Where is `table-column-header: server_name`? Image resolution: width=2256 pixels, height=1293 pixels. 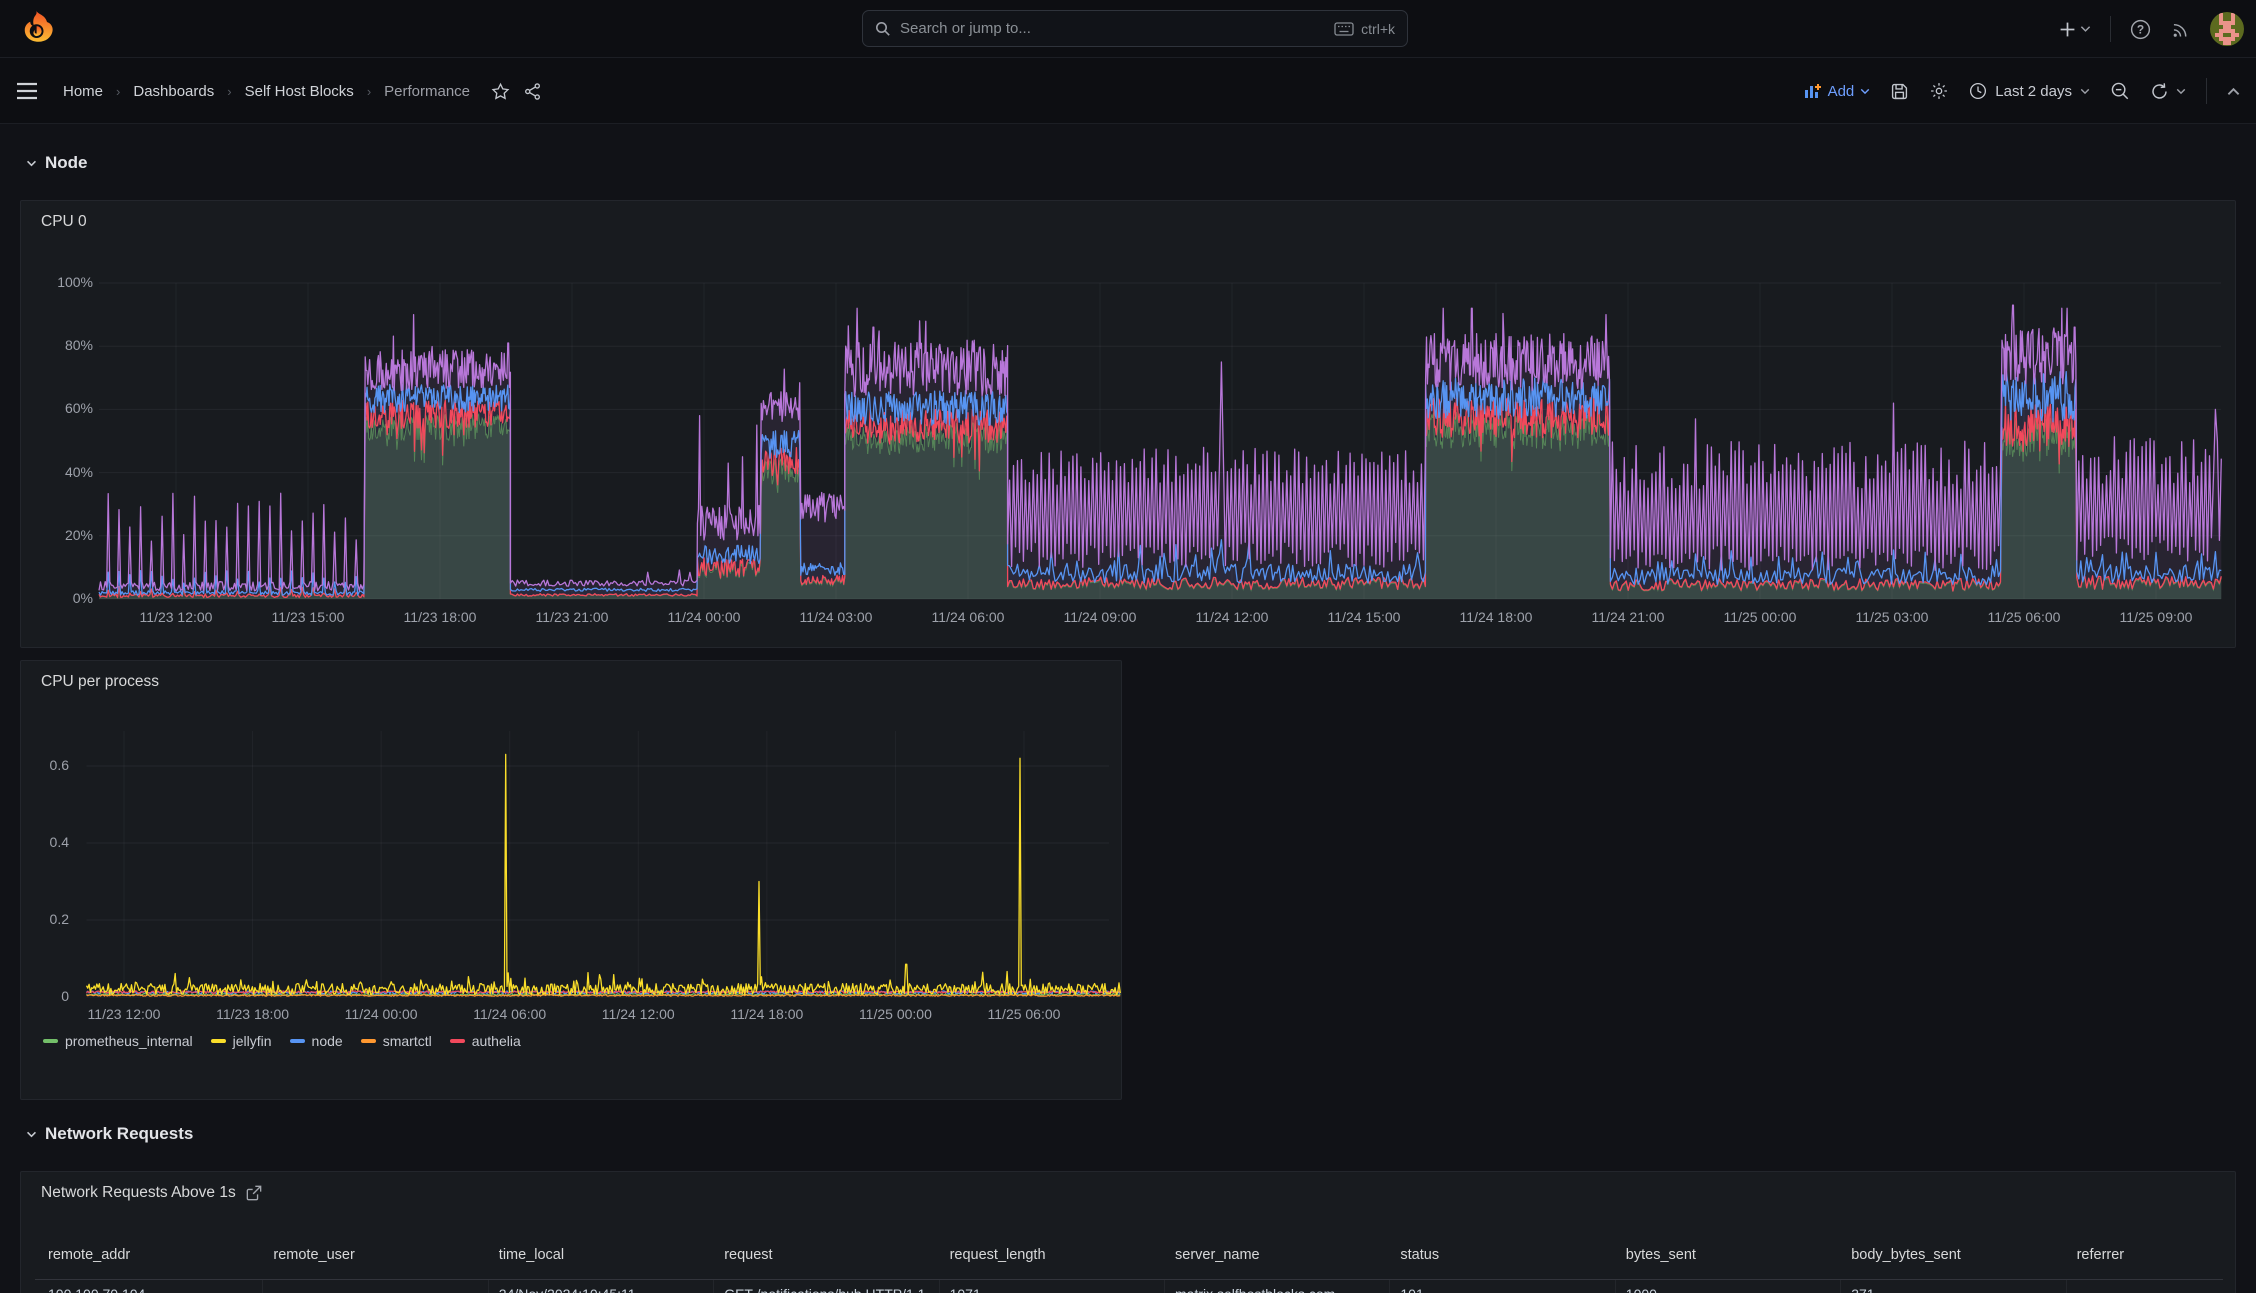
table-column-header: server_name is located at coordinates (1280, 1255).